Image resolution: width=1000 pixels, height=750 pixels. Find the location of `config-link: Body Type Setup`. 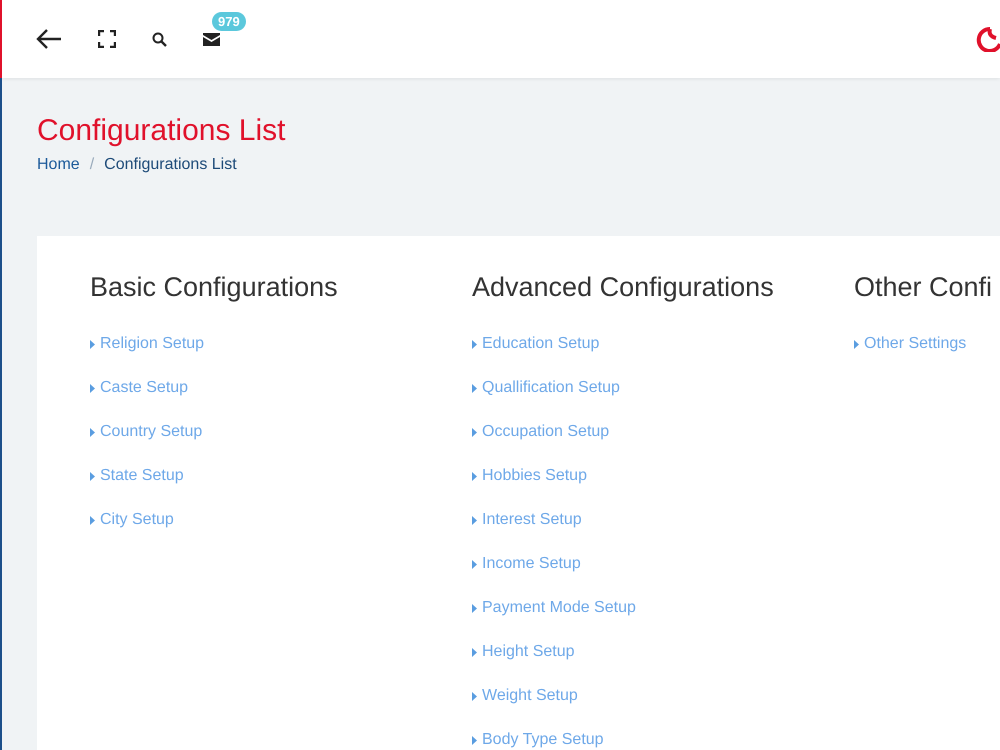

config-link: Body Type Setup is located at coordinates (538, 734).